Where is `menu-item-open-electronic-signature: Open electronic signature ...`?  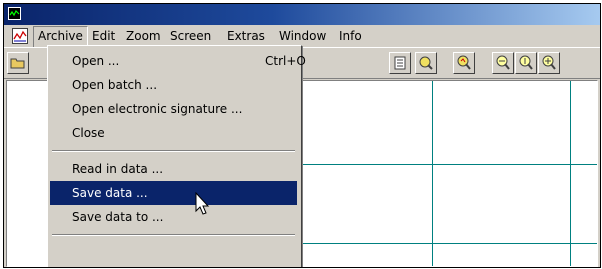
menu-item-open-electronic-signature: Open electronic signature ... is located at coordinates (173, 109).